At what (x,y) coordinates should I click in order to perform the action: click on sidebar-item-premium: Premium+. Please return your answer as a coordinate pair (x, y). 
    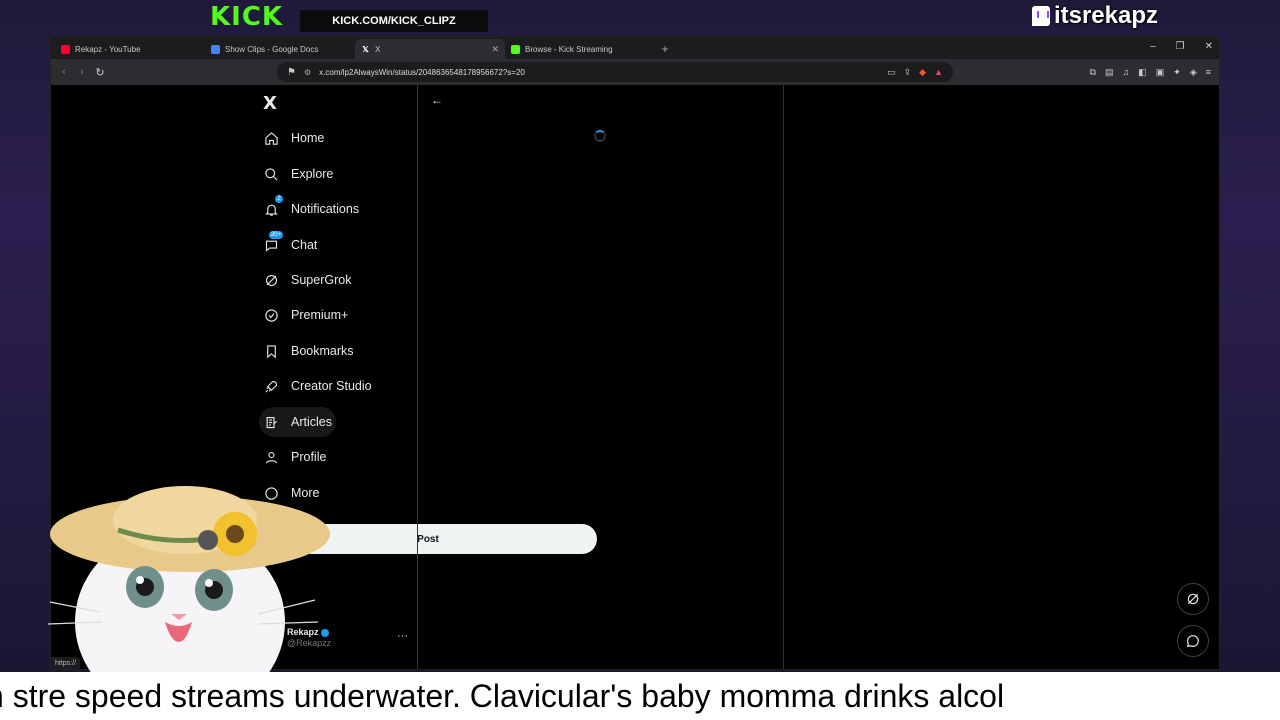
    Looking at the image, I should click on (305, 315).